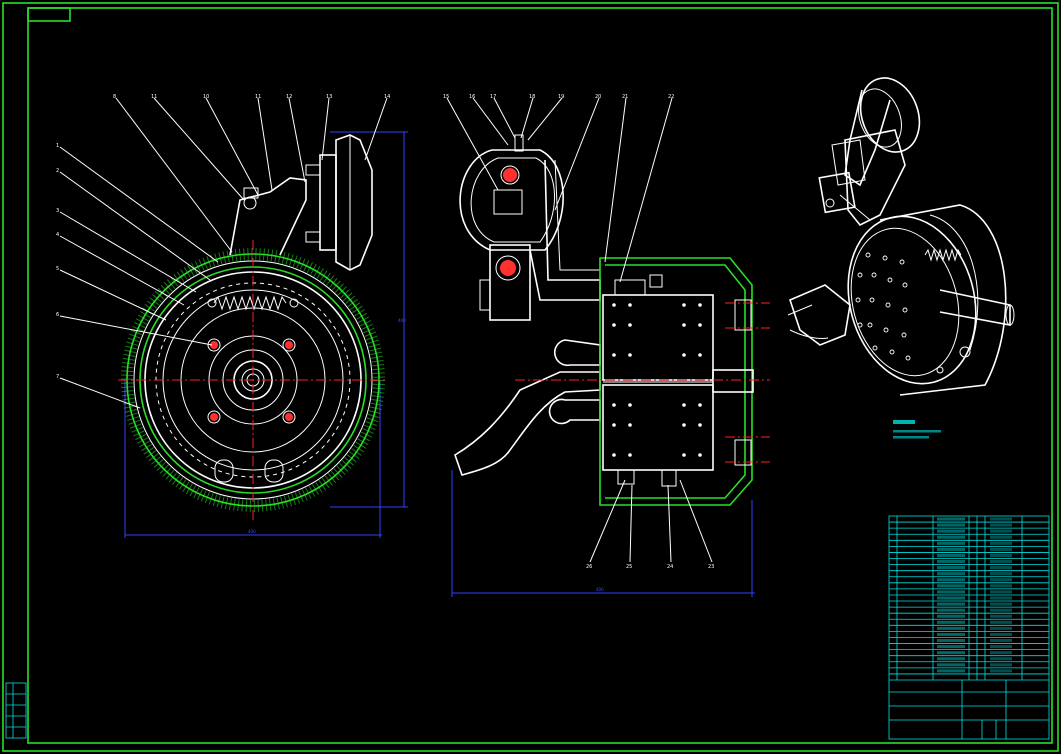 This screenshot has height=754, width=1061. Describe the element at coordinates (57, 315) in the screenshot. I see `callout-left-side-6: 6` at that location.